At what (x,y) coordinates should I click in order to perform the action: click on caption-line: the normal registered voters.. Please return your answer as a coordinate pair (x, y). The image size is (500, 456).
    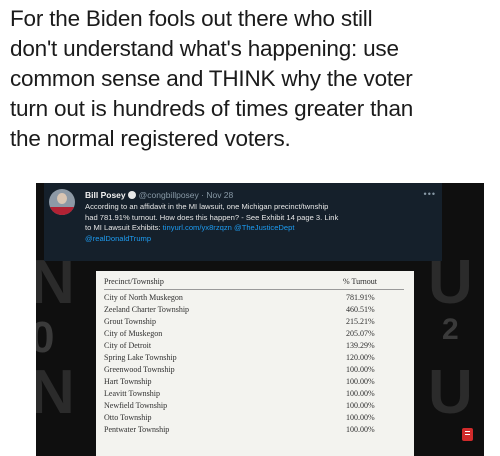
    Looking at the image, I should click on (150, 138).